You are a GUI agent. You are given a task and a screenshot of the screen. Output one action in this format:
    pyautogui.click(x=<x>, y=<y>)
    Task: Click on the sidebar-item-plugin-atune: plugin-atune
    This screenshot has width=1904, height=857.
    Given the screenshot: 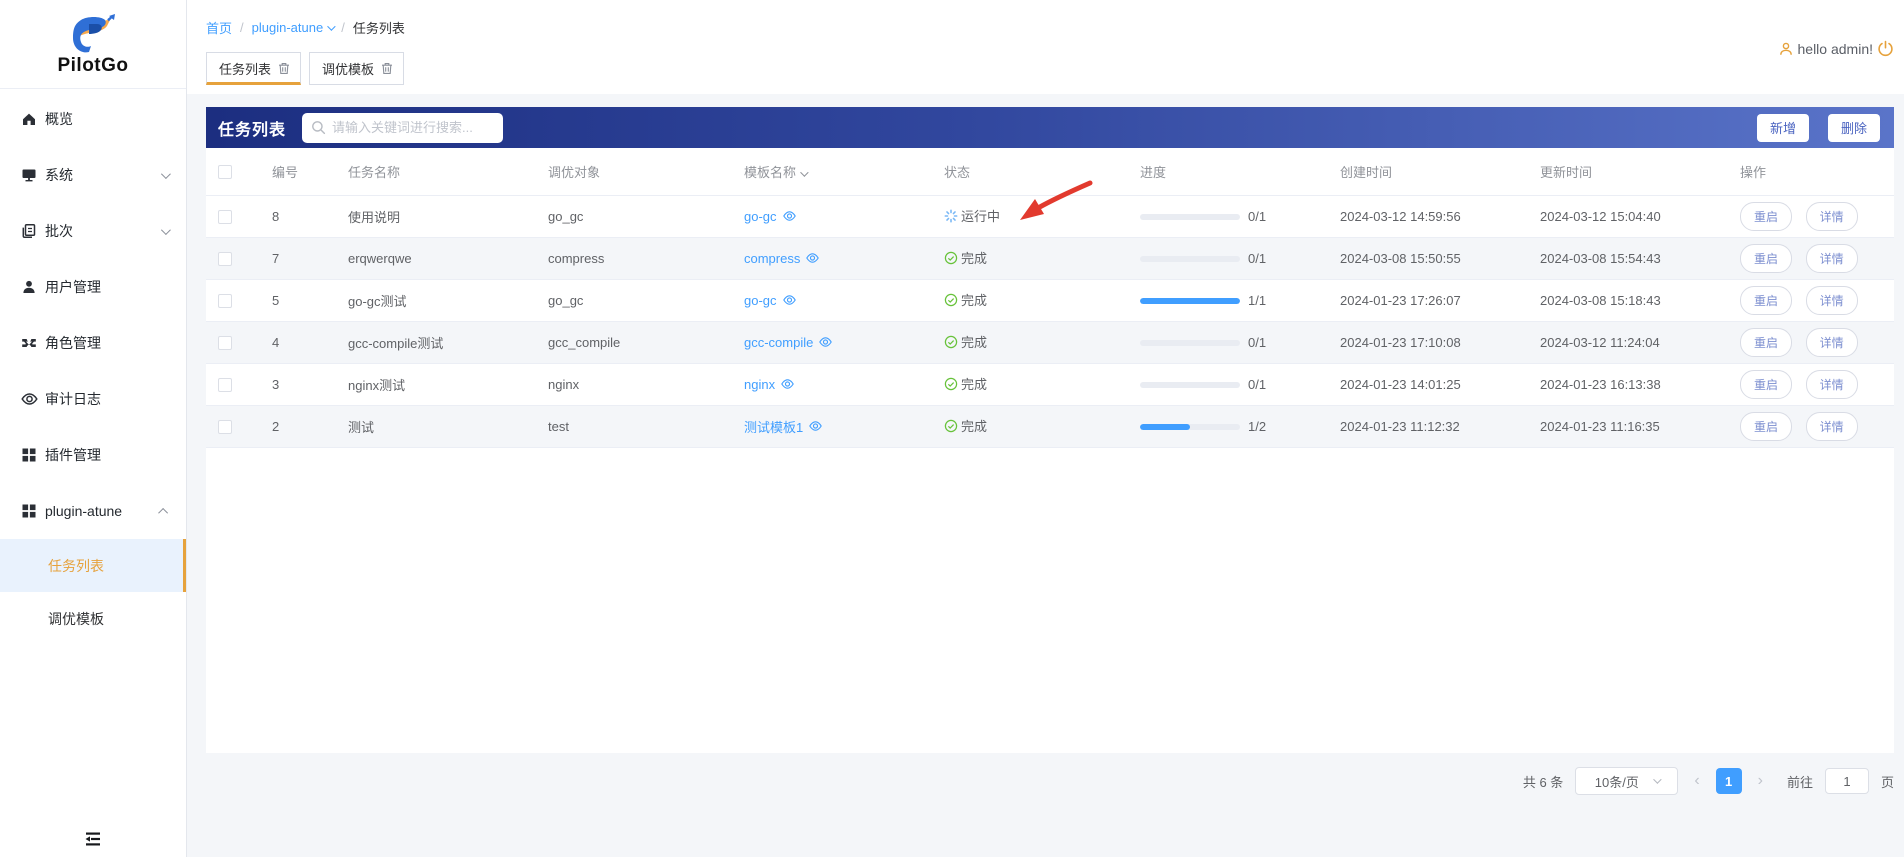 What is the action you would take?
    pyautogui.click(x=93, y=511)
    